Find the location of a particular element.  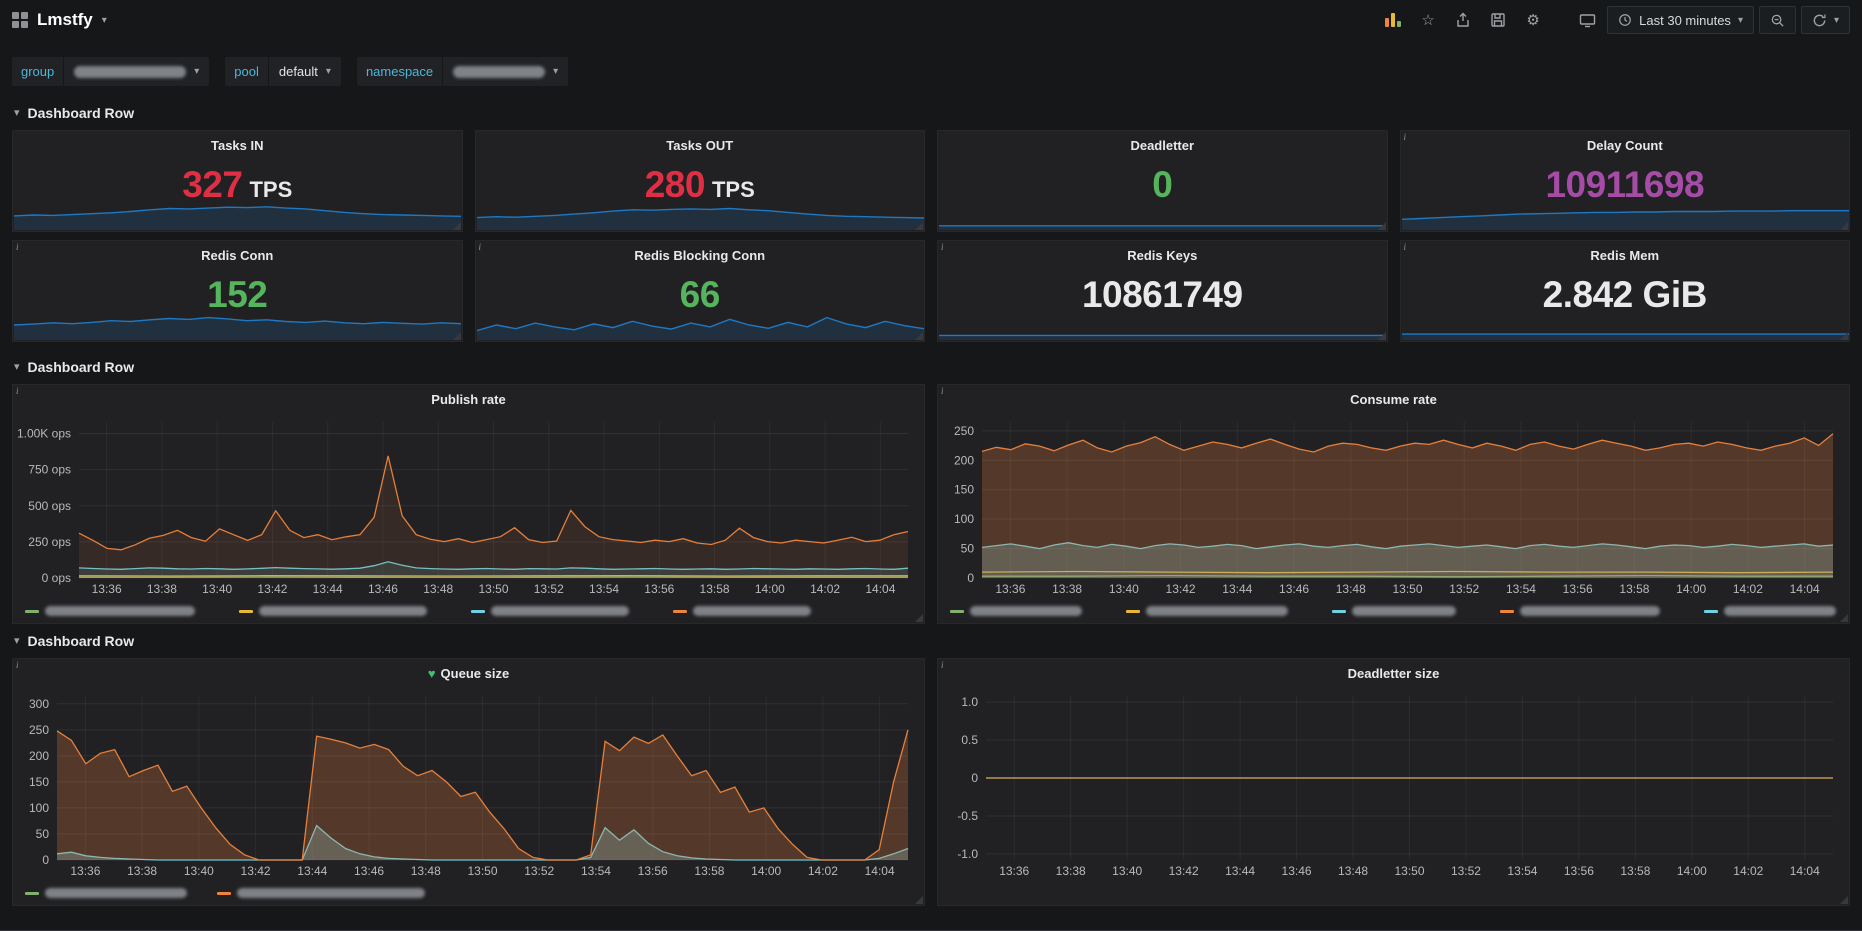

svg-text: 14:00 is located at coordinates (1691, 589).